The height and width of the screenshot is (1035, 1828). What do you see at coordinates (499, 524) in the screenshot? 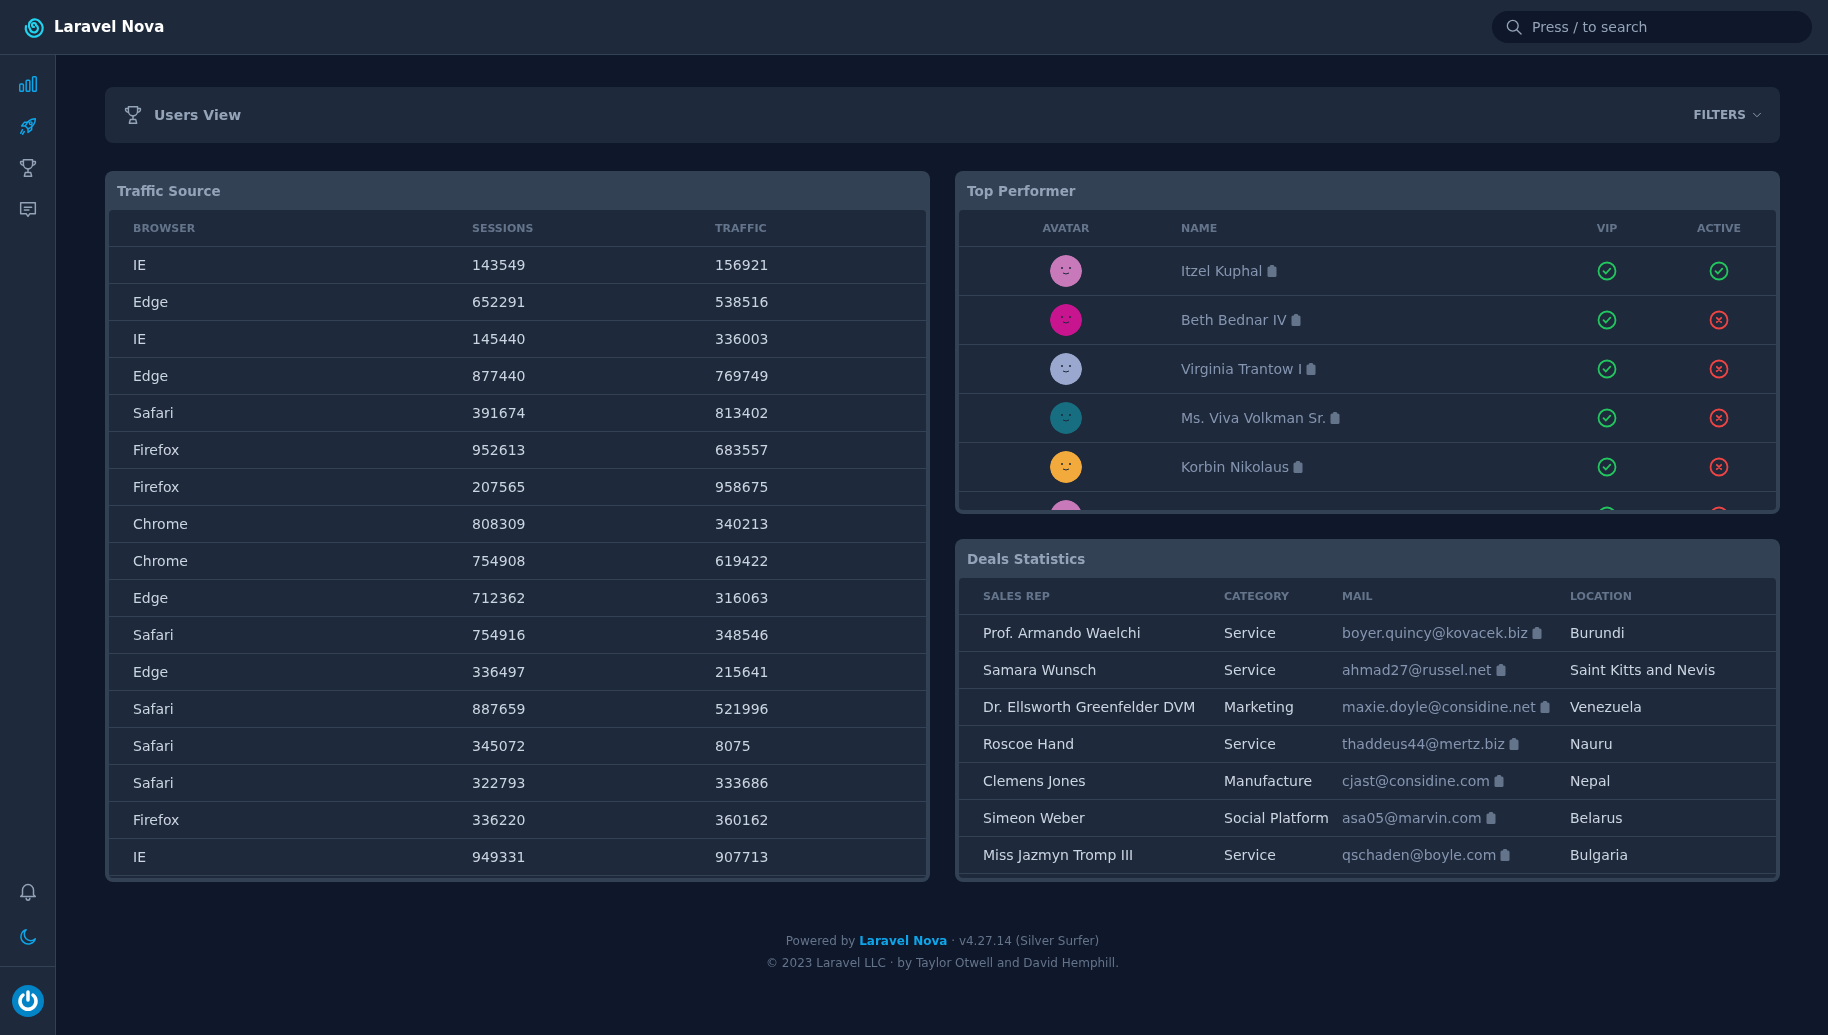
I see `table-cell-text: 808309` at bounding box center [499, 524].